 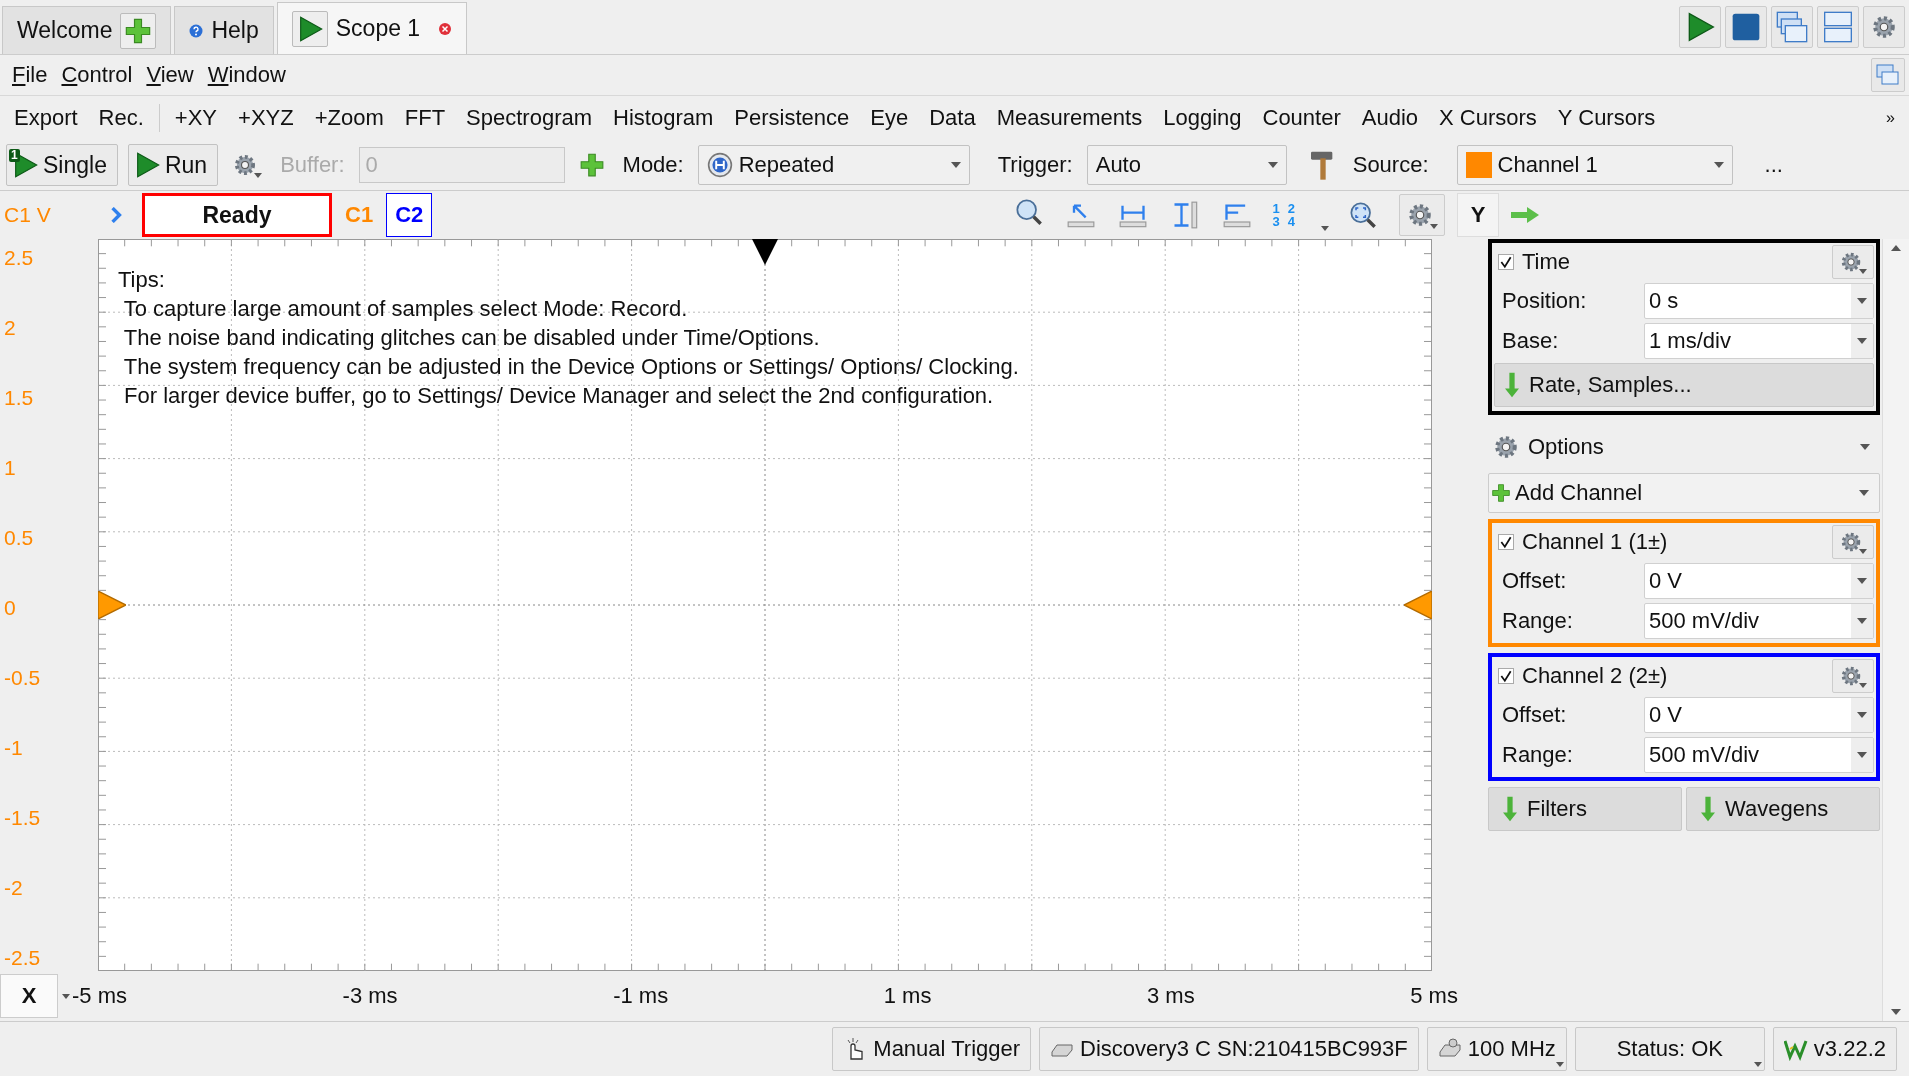 What do you see at coordinates (1301, 118) in the screenshot?
I see `toolbar-item: Counter` at bounding box center [1301, 118].